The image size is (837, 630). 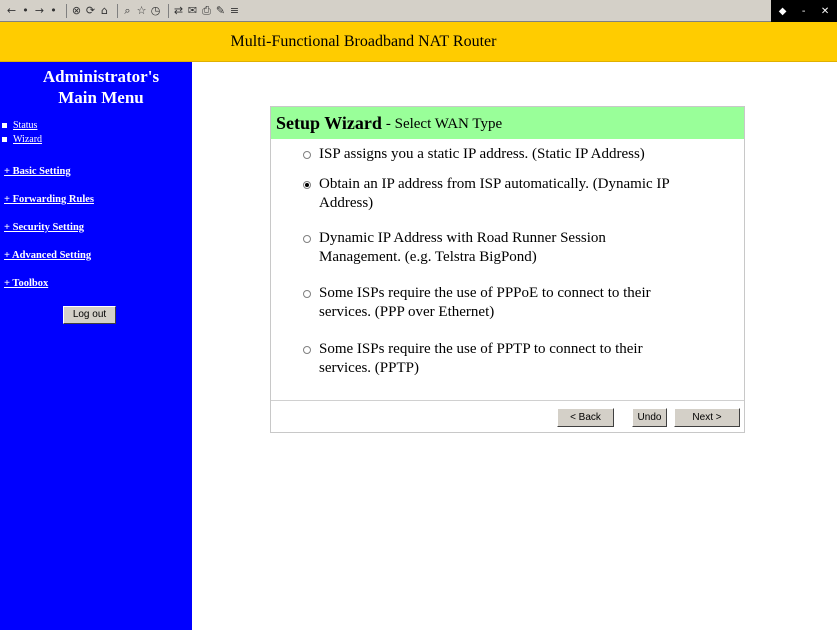 I want to click on option-label-line2: services. (PPP over Ethernet), so click(x=407, y=312).